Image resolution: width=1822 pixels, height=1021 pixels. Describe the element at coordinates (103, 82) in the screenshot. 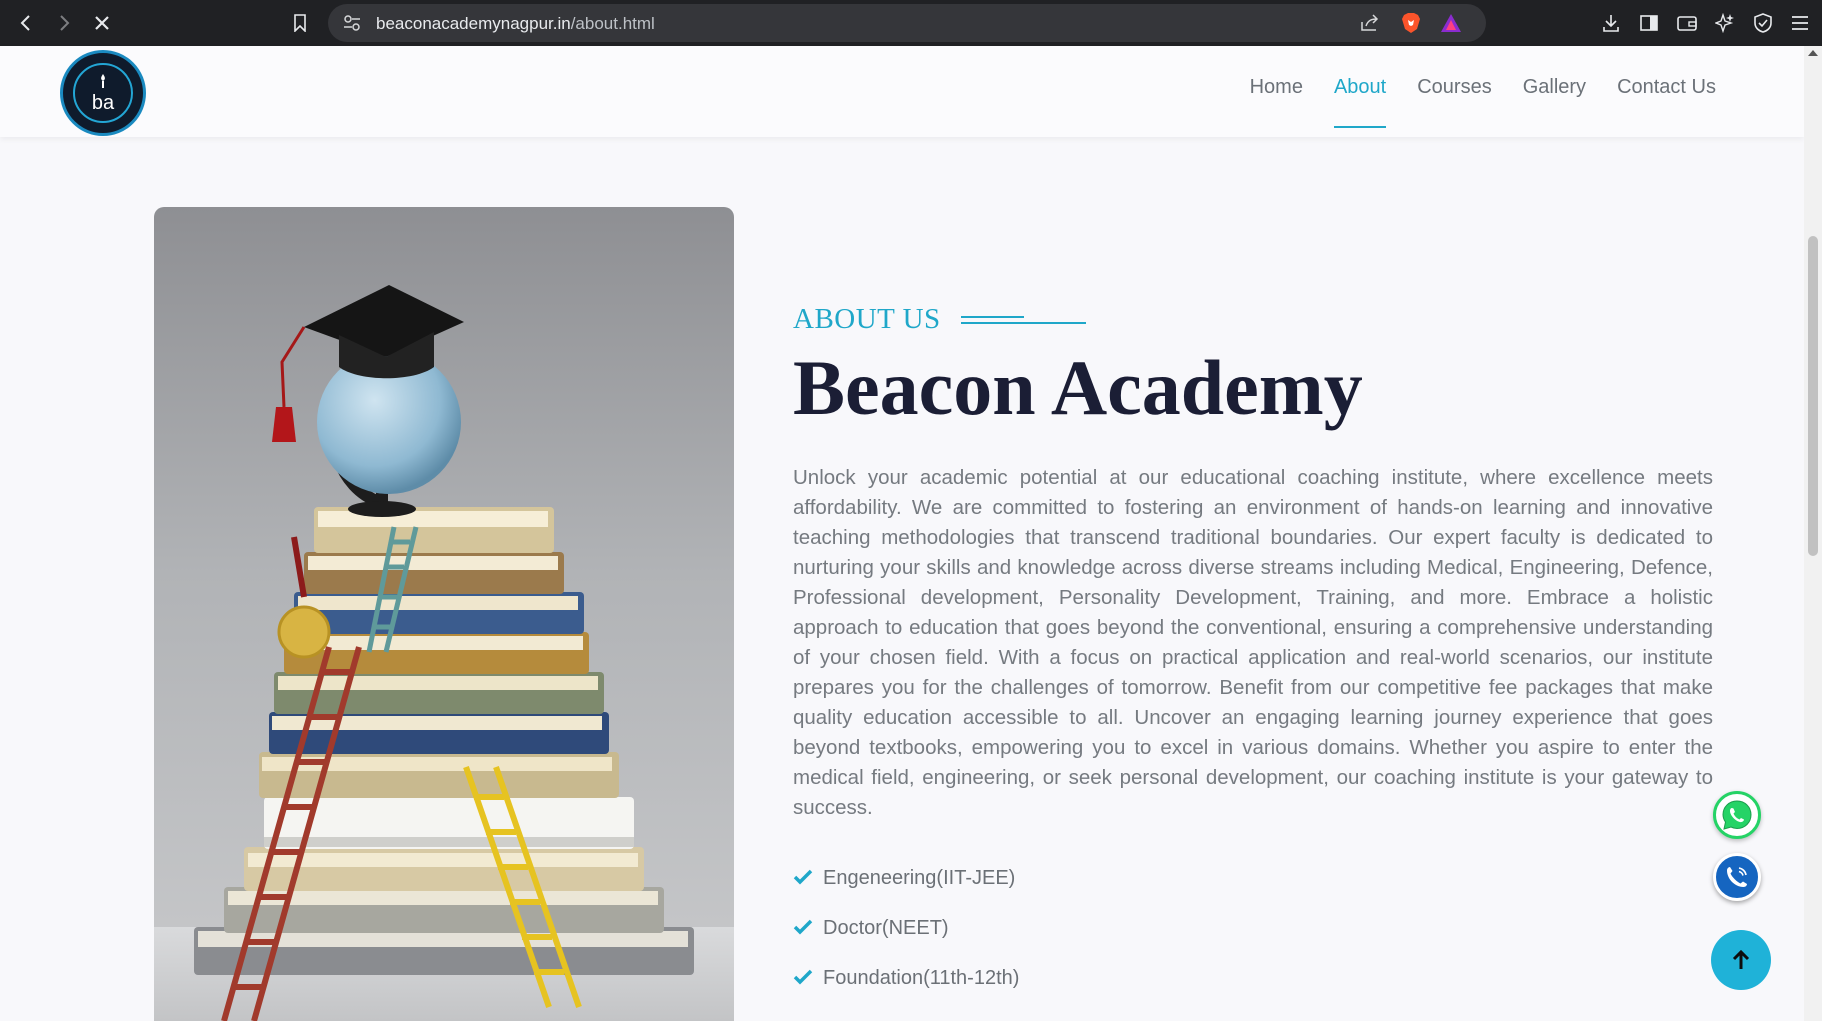

I see `torch-icon` at that location.